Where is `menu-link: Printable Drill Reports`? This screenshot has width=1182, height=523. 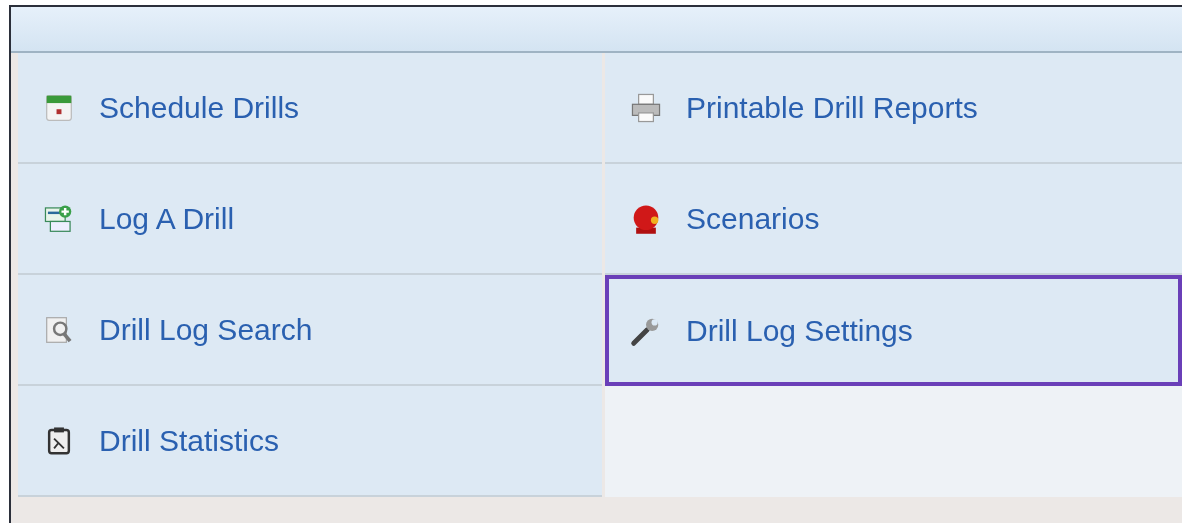
menu-link: Printable Drill Reports is located at coordinates (893, 108).